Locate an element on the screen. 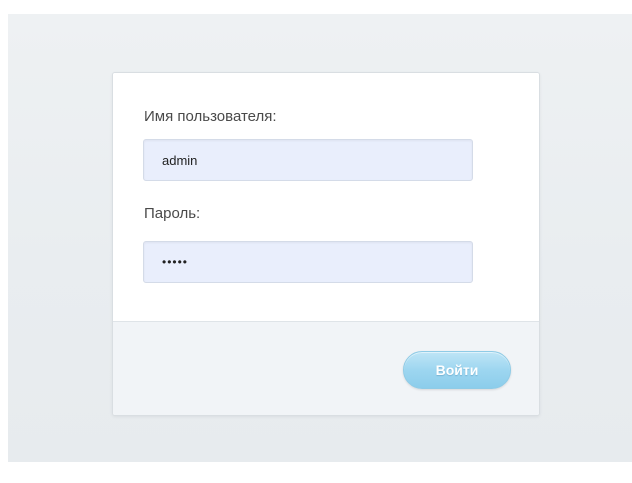 The height and width of the screenshot is (483, 632). password-input is located at coordinates (308, 262).